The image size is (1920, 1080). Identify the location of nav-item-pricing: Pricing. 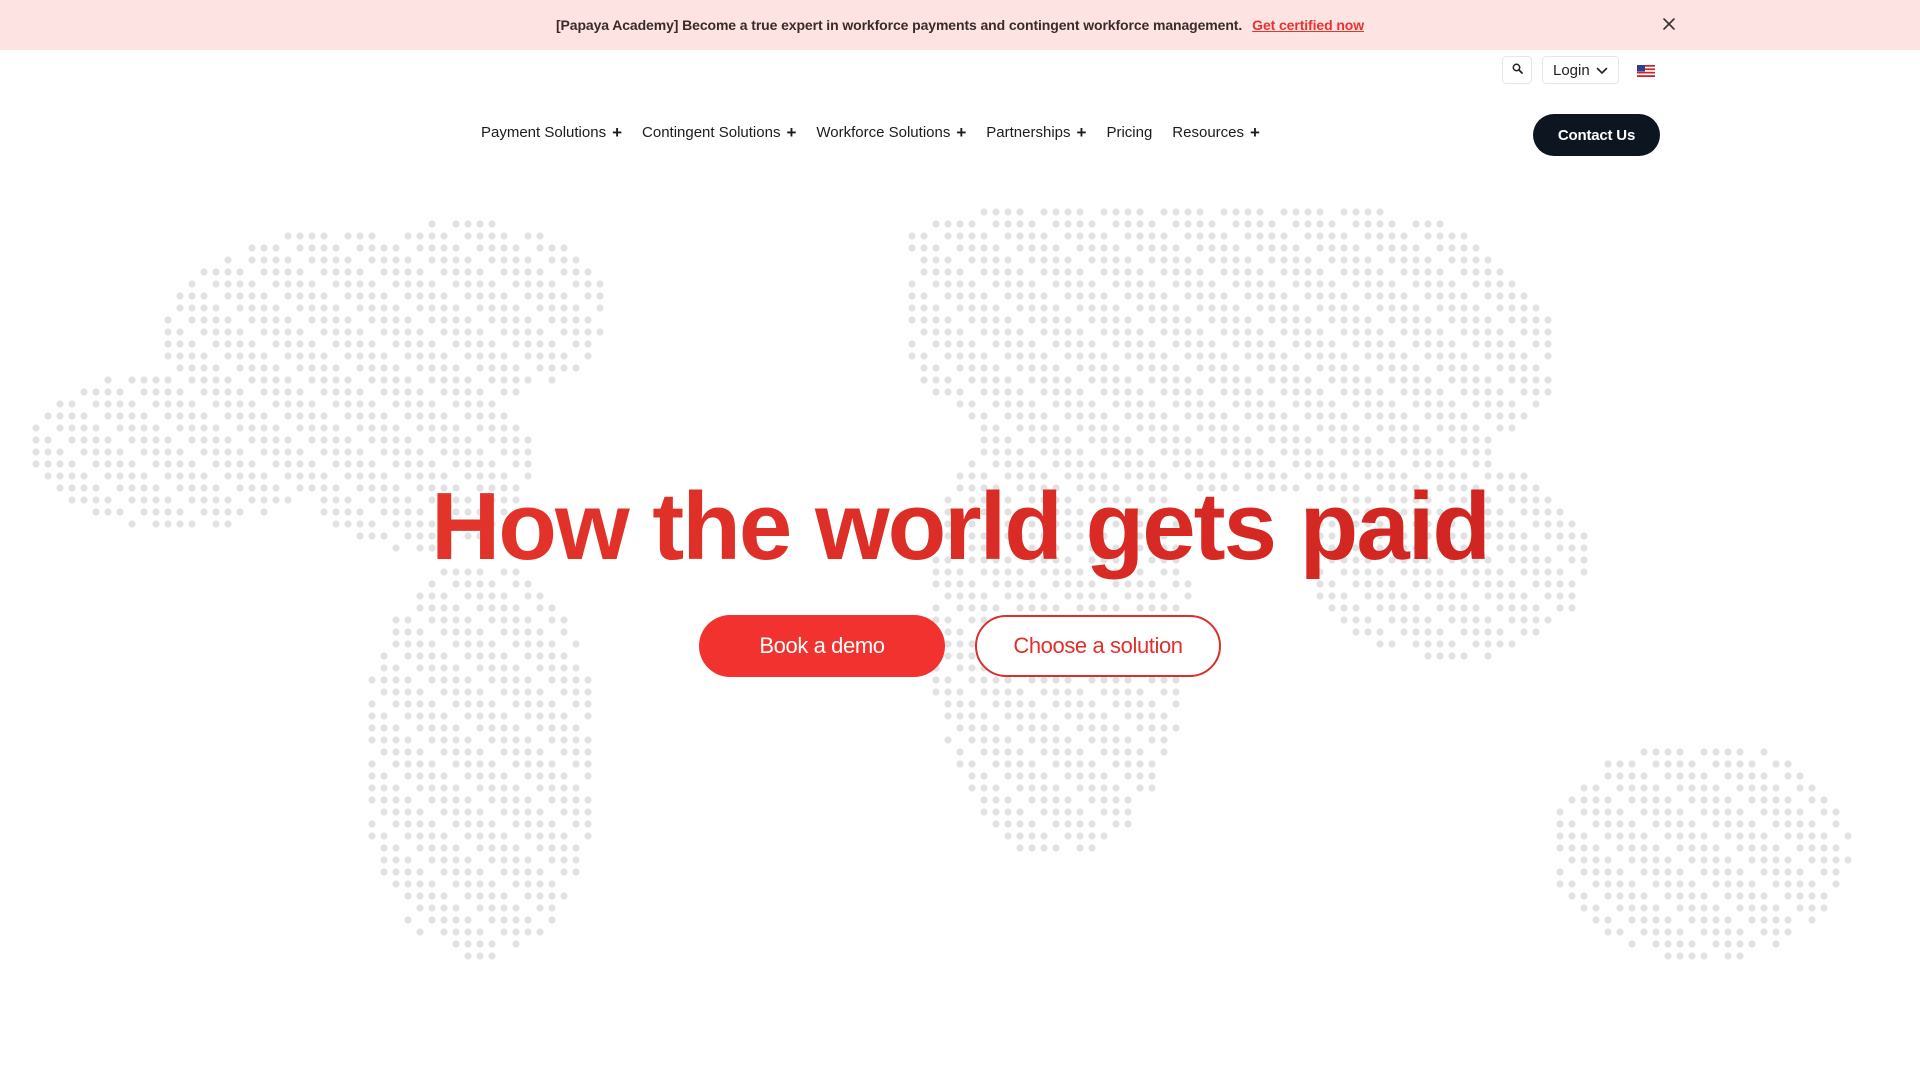
(1129, 132).